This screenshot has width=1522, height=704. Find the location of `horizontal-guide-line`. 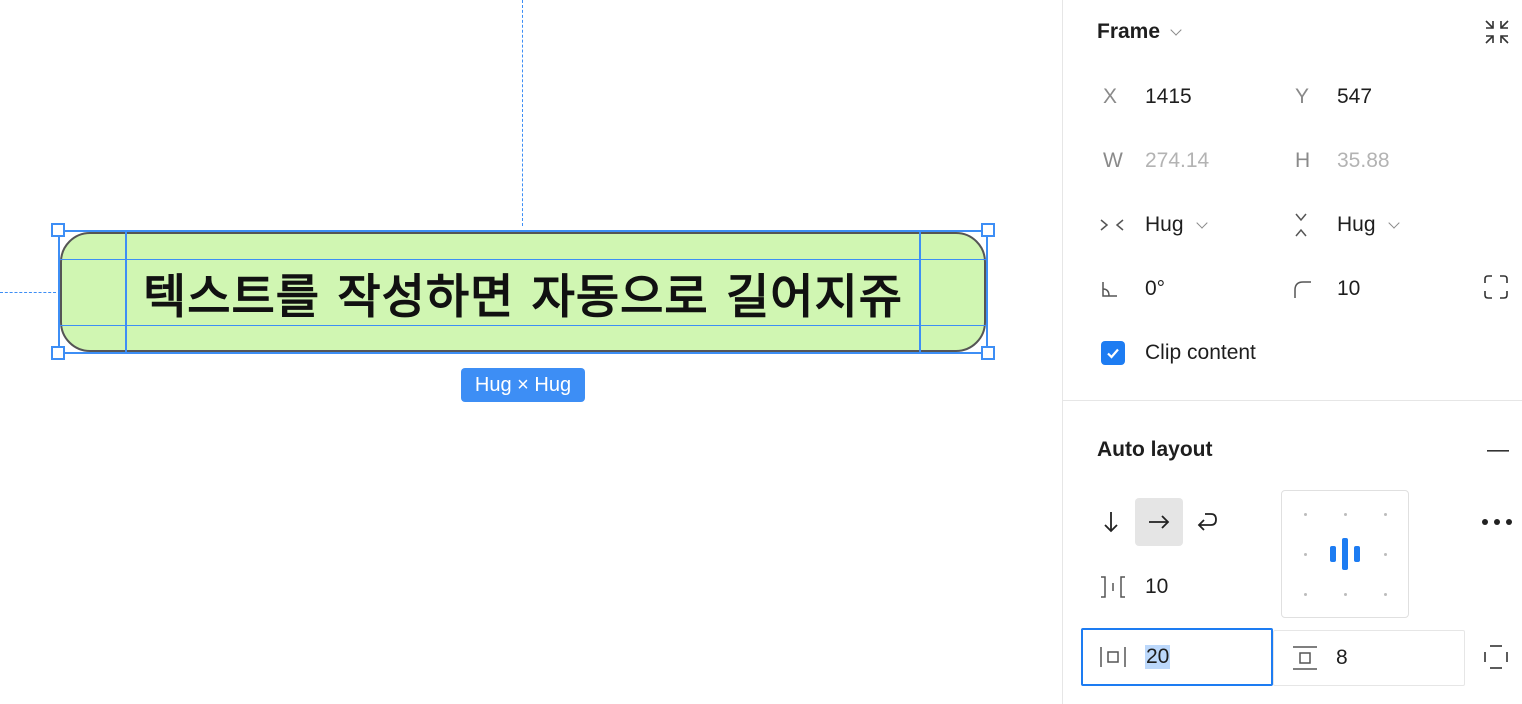

horizontal-guide-line is located at coordinates (28, 292).